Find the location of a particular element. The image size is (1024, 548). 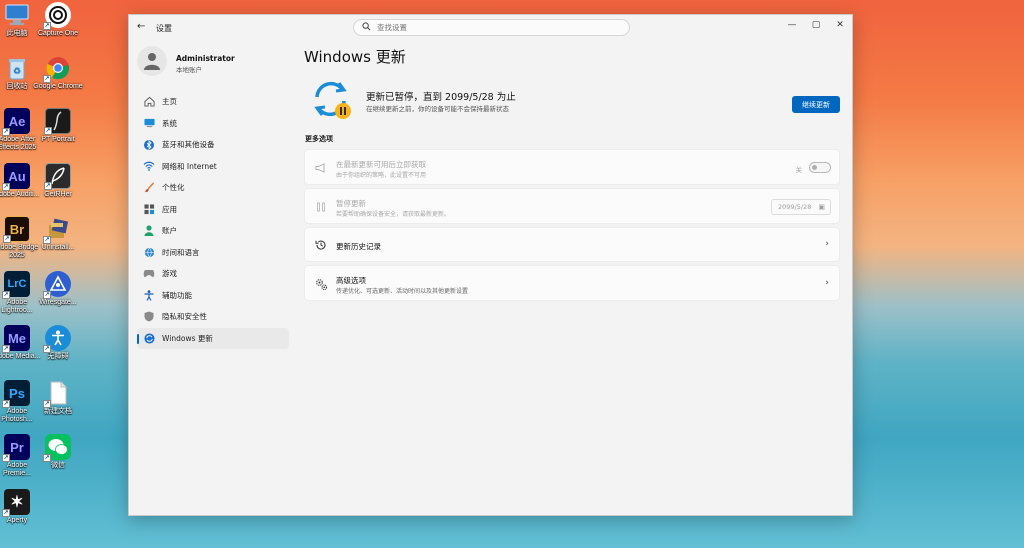

option-subtitle: 传递优化、可选更新、活动时间以及其他更新设置 is located at coordinates (402, 291).